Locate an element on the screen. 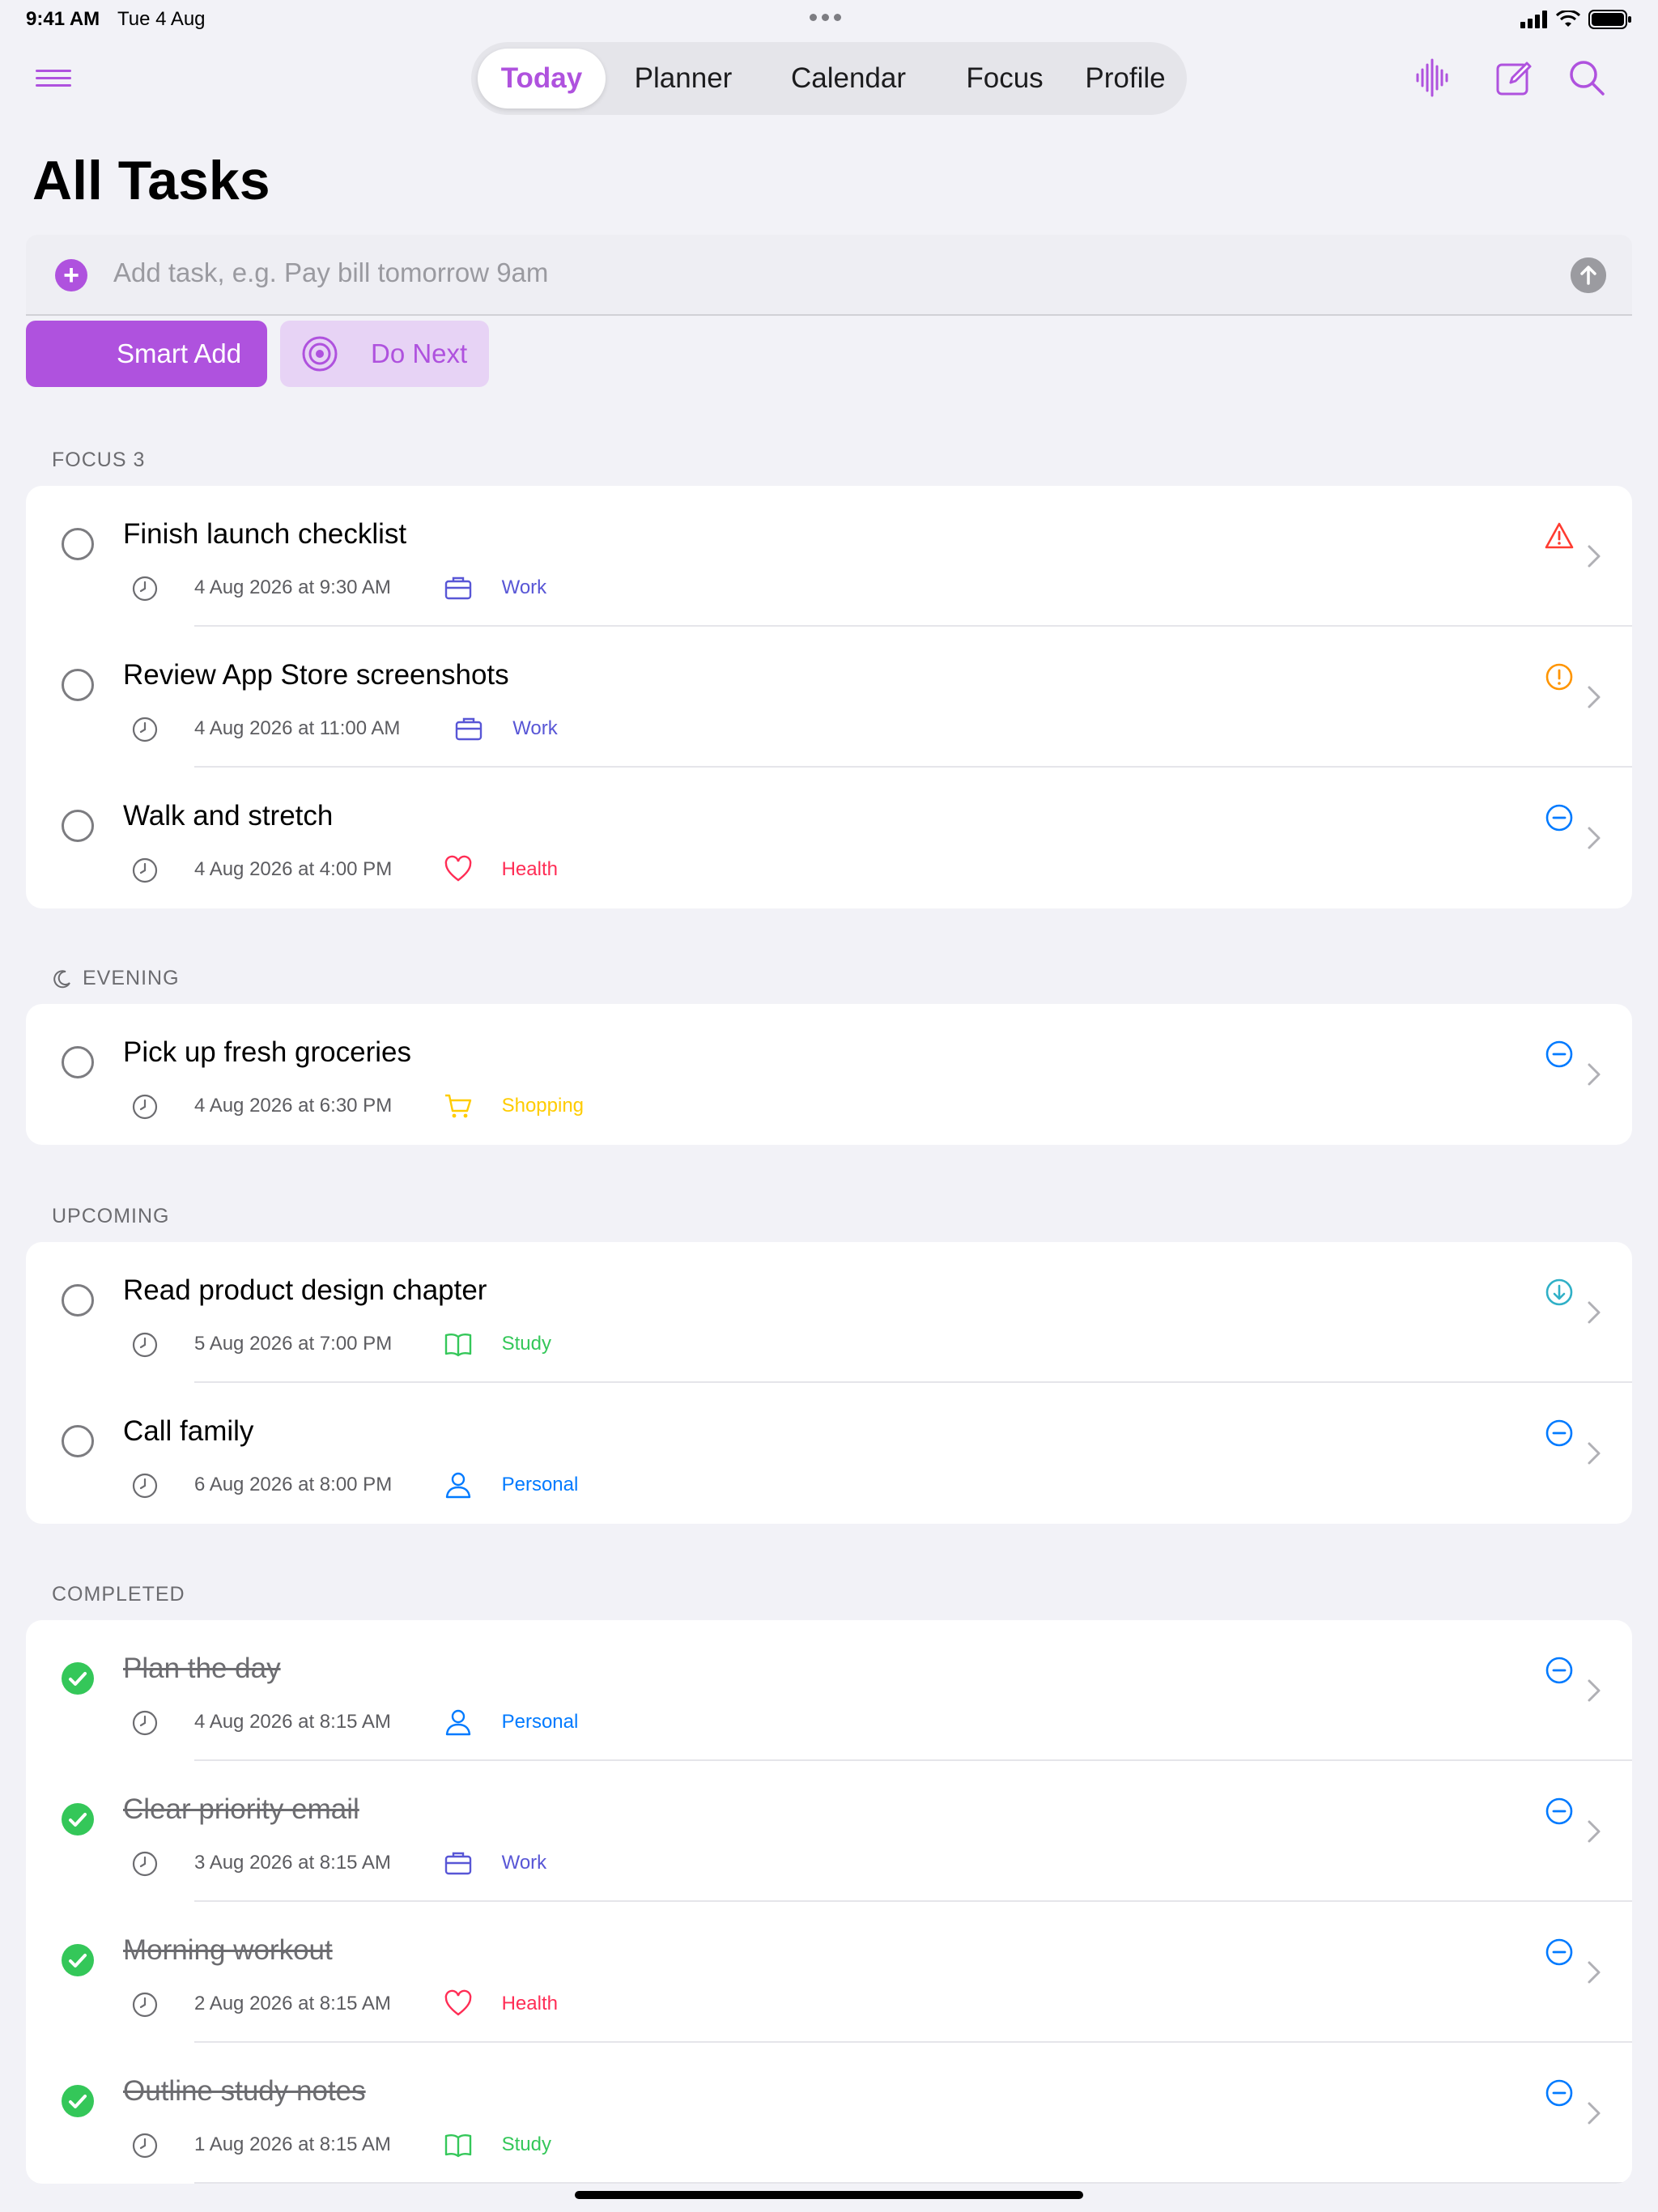 The height and width of the screenshot is (2212, 1658). task-date: 5 Aug 2026 at 7:00 PM is located at coordinates (293, 1344).